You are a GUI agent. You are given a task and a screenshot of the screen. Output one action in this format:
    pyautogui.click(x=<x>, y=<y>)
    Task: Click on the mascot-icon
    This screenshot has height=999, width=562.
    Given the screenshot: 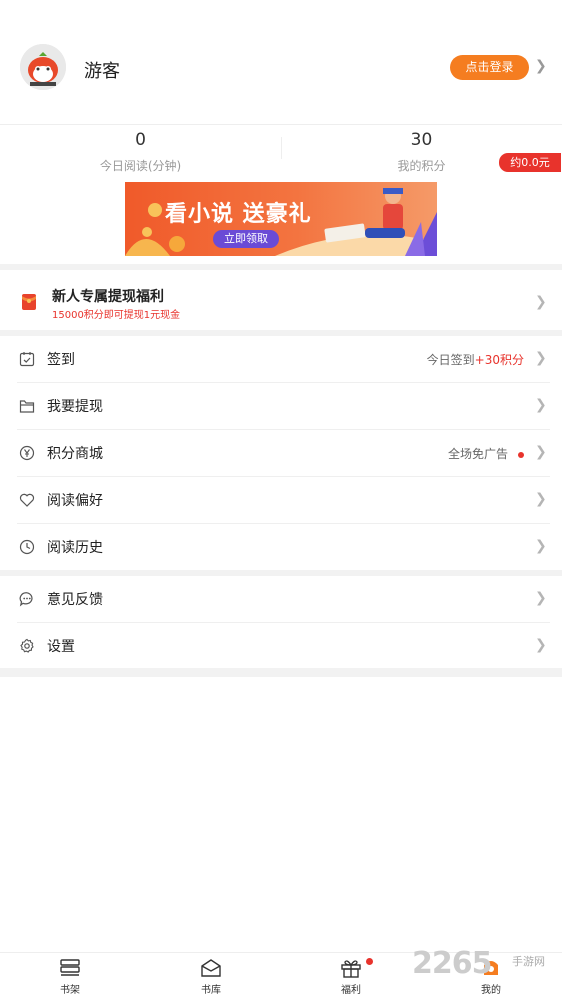 What is the action you would take?
    pyautogui.click(x=43, y=67)
    